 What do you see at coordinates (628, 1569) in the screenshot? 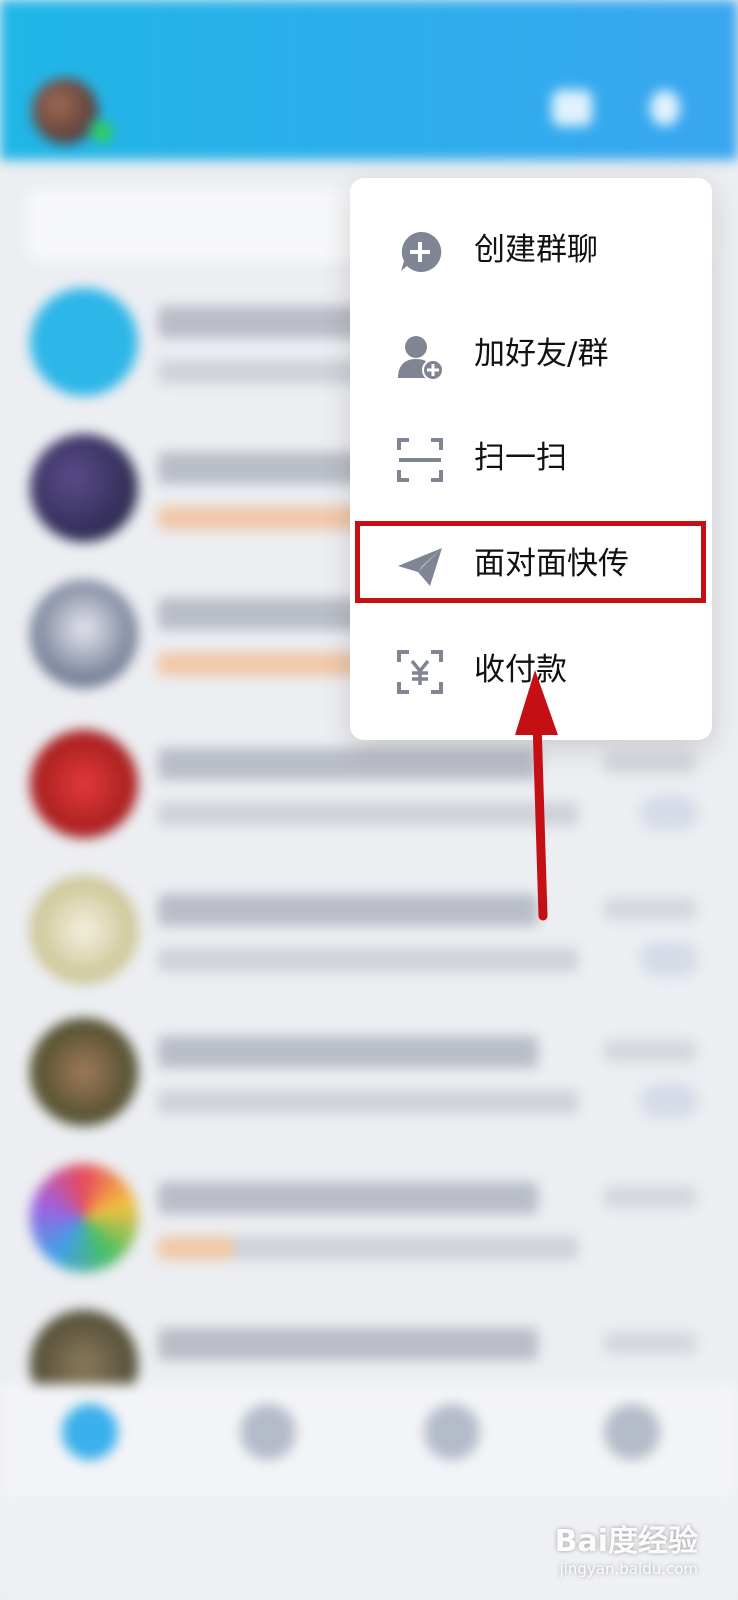
I see `watermark-url: jingyan.baidu.com` at bounding box center [628, 1569].